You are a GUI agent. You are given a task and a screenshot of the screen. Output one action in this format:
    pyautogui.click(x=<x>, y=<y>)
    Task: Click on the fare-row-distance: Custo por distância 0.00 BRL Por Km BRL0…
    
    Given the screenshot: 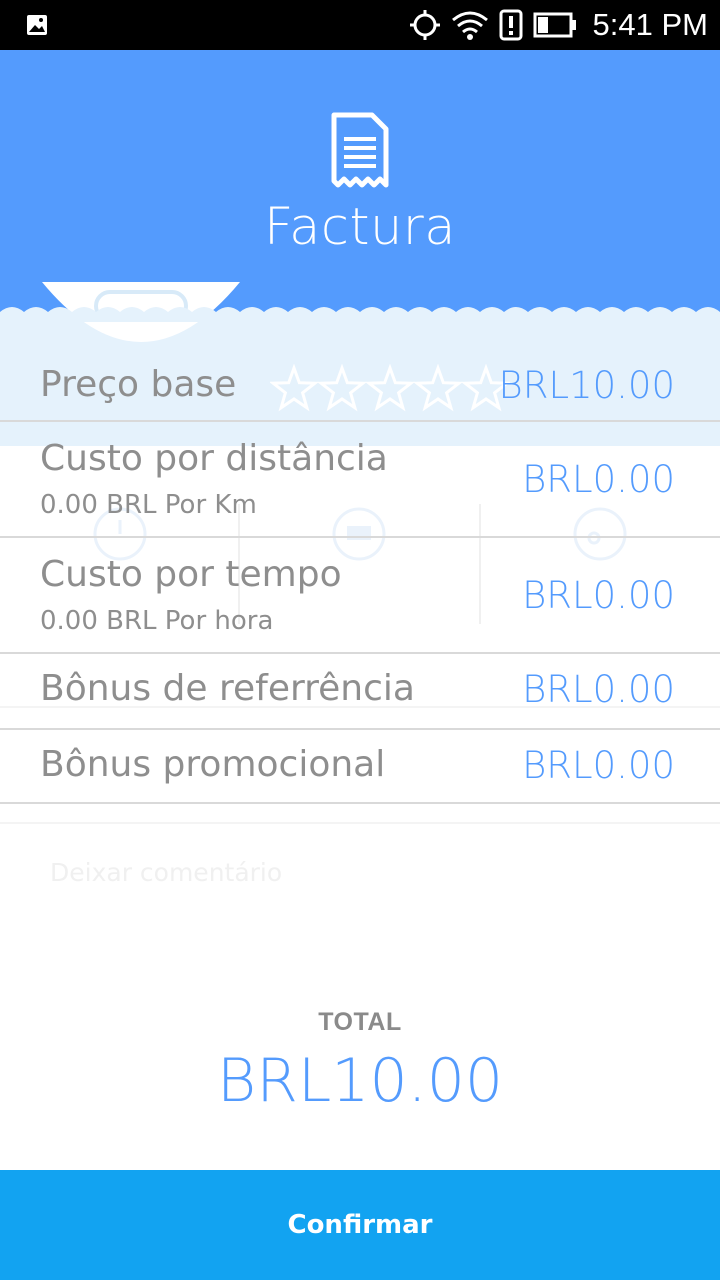 What is the action you would take?
    pyautogui.click(x=360, y=480)
    